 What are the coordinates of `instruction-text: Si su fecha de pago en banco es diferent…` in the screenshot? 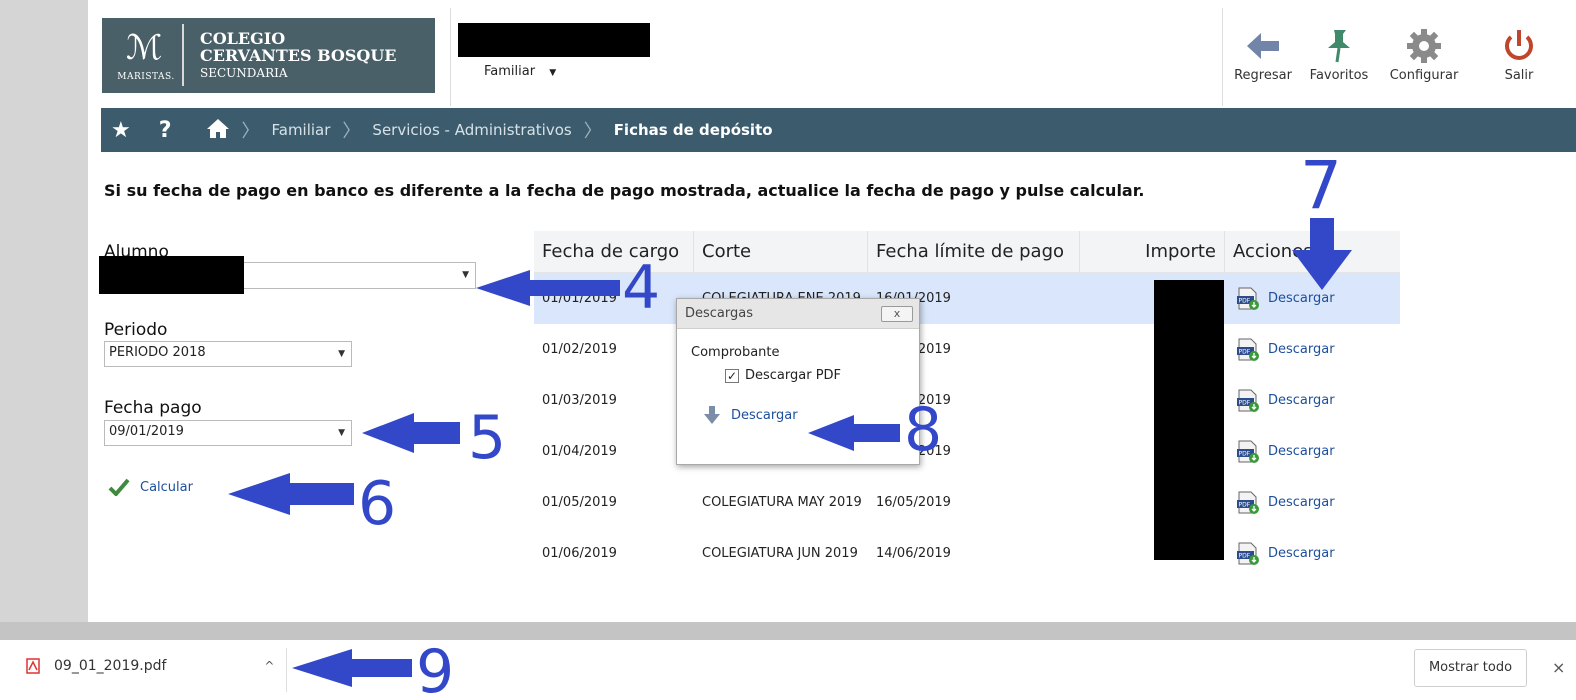 It's located at (624, 190).